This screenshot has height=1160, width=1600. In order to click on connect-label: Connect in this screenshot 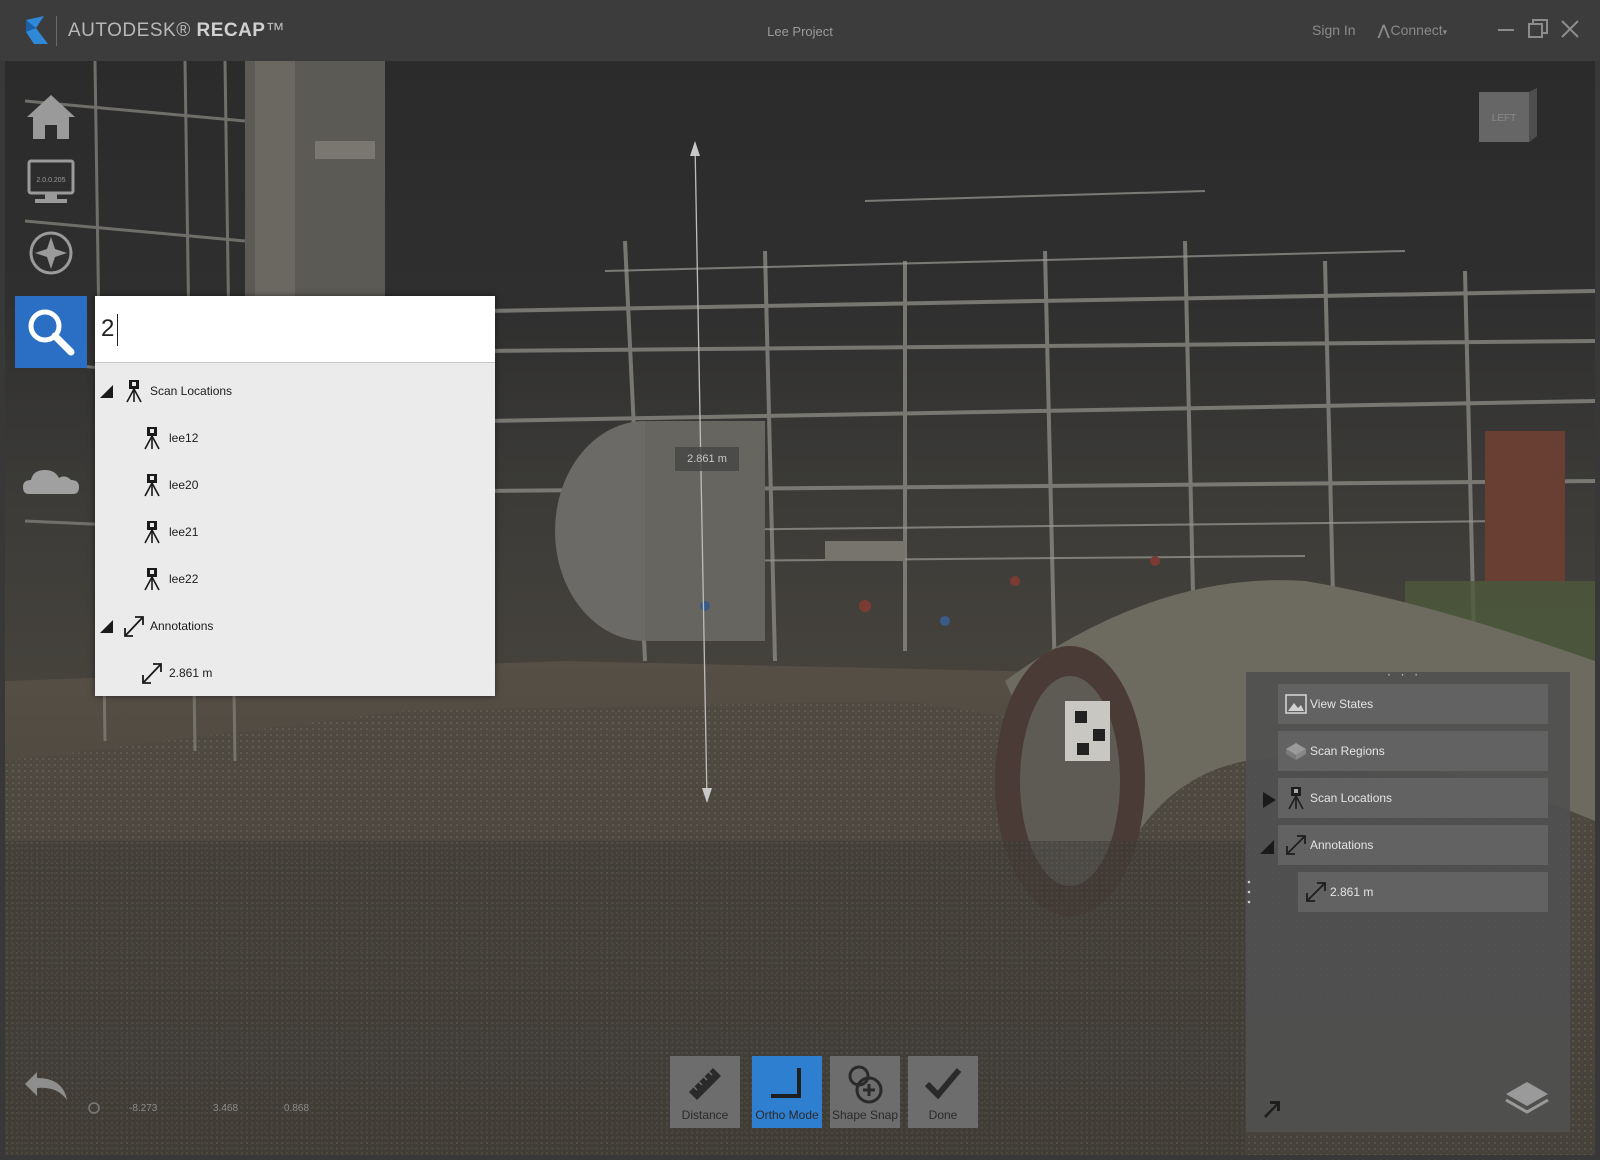, I will do `click(1416, 30)`.